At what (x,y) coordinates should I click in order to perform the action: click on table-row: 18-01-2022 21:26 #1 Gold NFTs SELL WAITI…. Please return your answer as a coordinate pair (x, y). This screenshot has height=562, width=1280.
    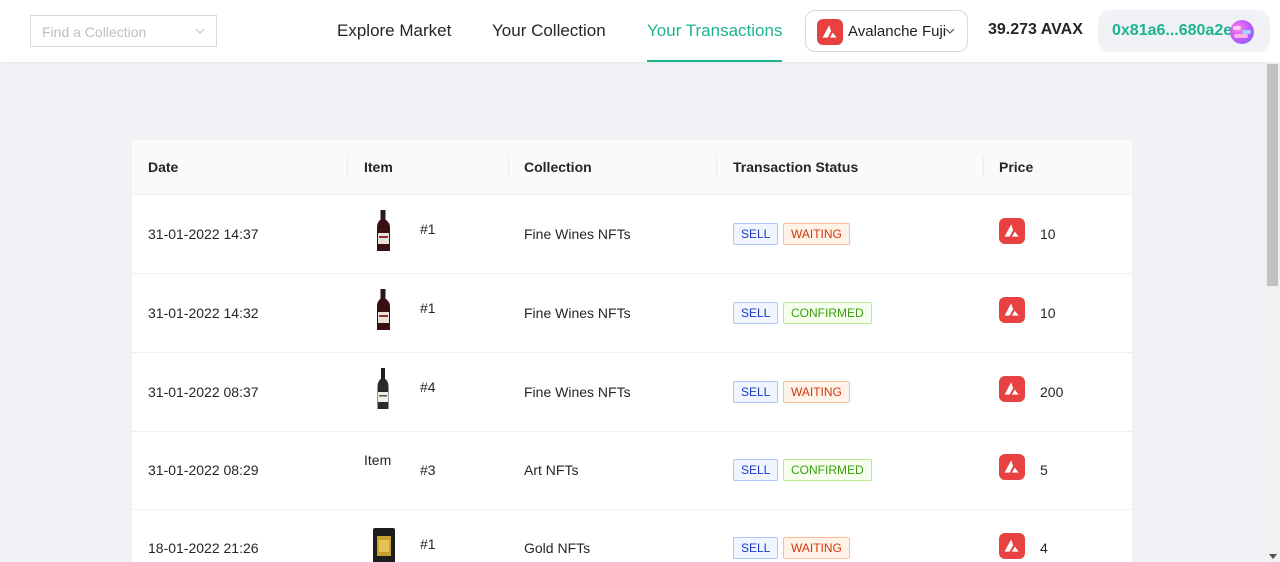
    Looking at the image, I should click on (632, 536).